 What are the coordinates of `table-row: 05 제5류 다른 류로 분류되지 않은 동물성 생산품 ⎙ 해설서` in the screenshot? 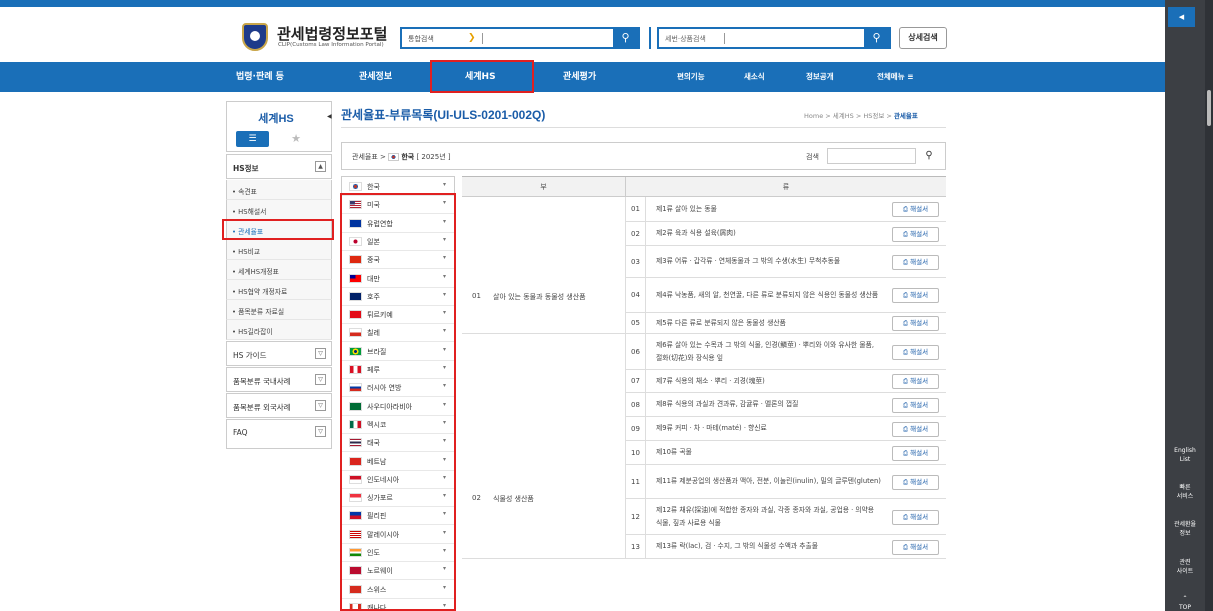 It's located at (786, 323).